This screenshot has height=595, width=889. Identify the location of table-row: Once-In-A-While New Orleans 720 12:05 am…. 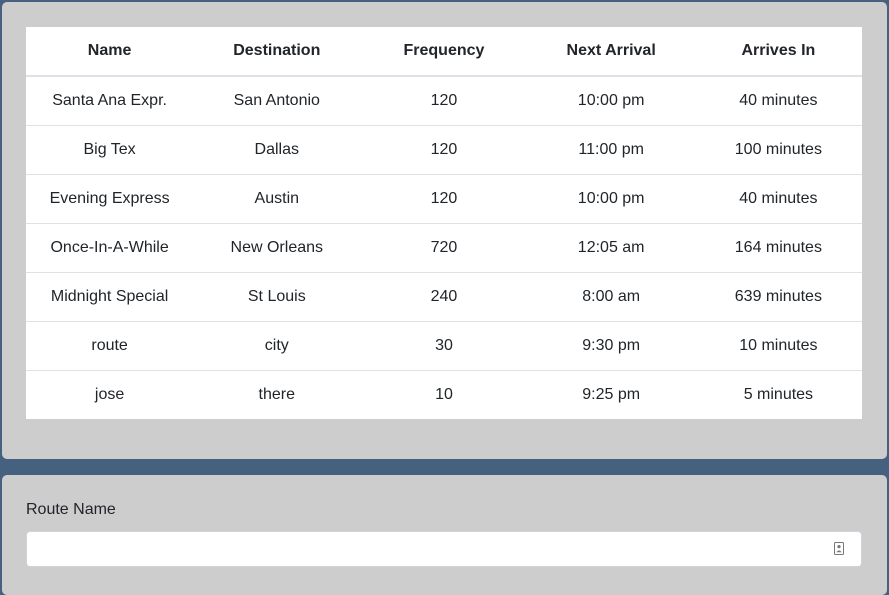
(444, 248).